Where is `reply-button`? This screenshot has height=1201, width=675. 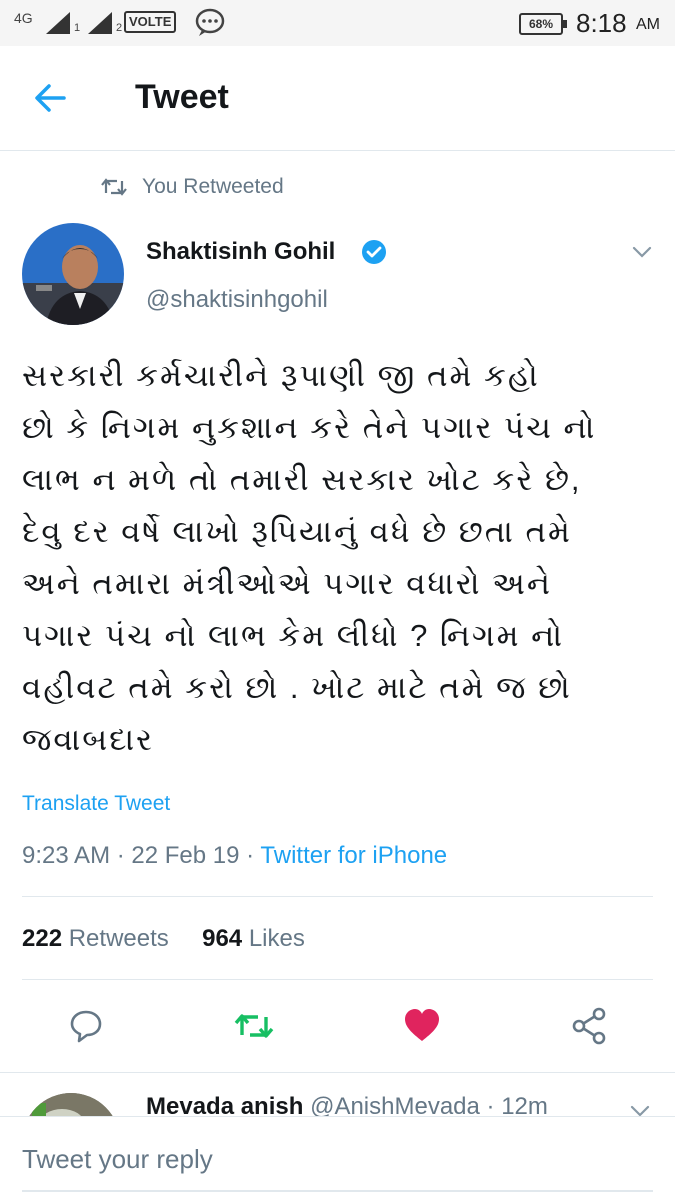 reply-button is located at coordinates (86, 1026).